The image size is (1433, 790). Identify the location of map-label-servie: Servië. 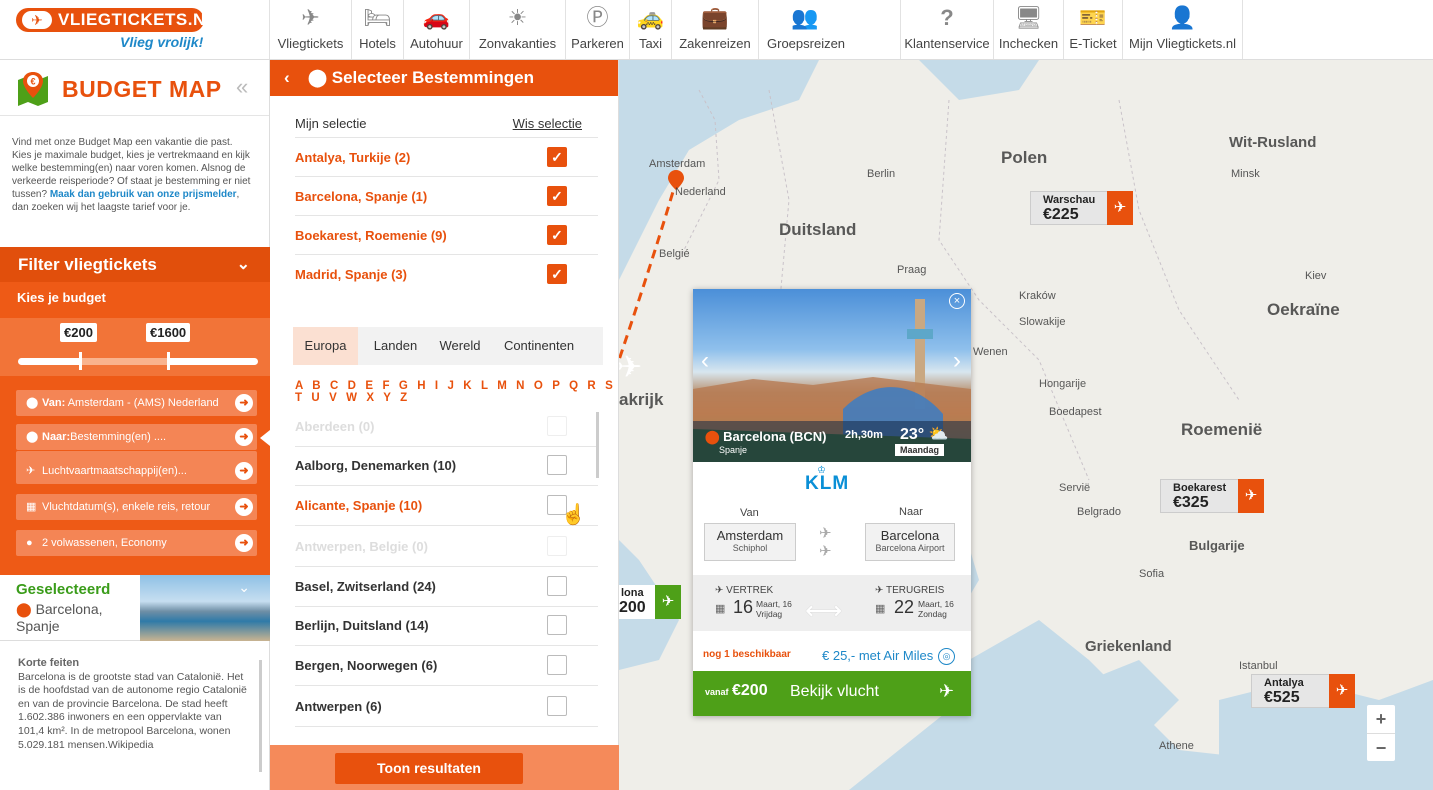
(1075, 488).